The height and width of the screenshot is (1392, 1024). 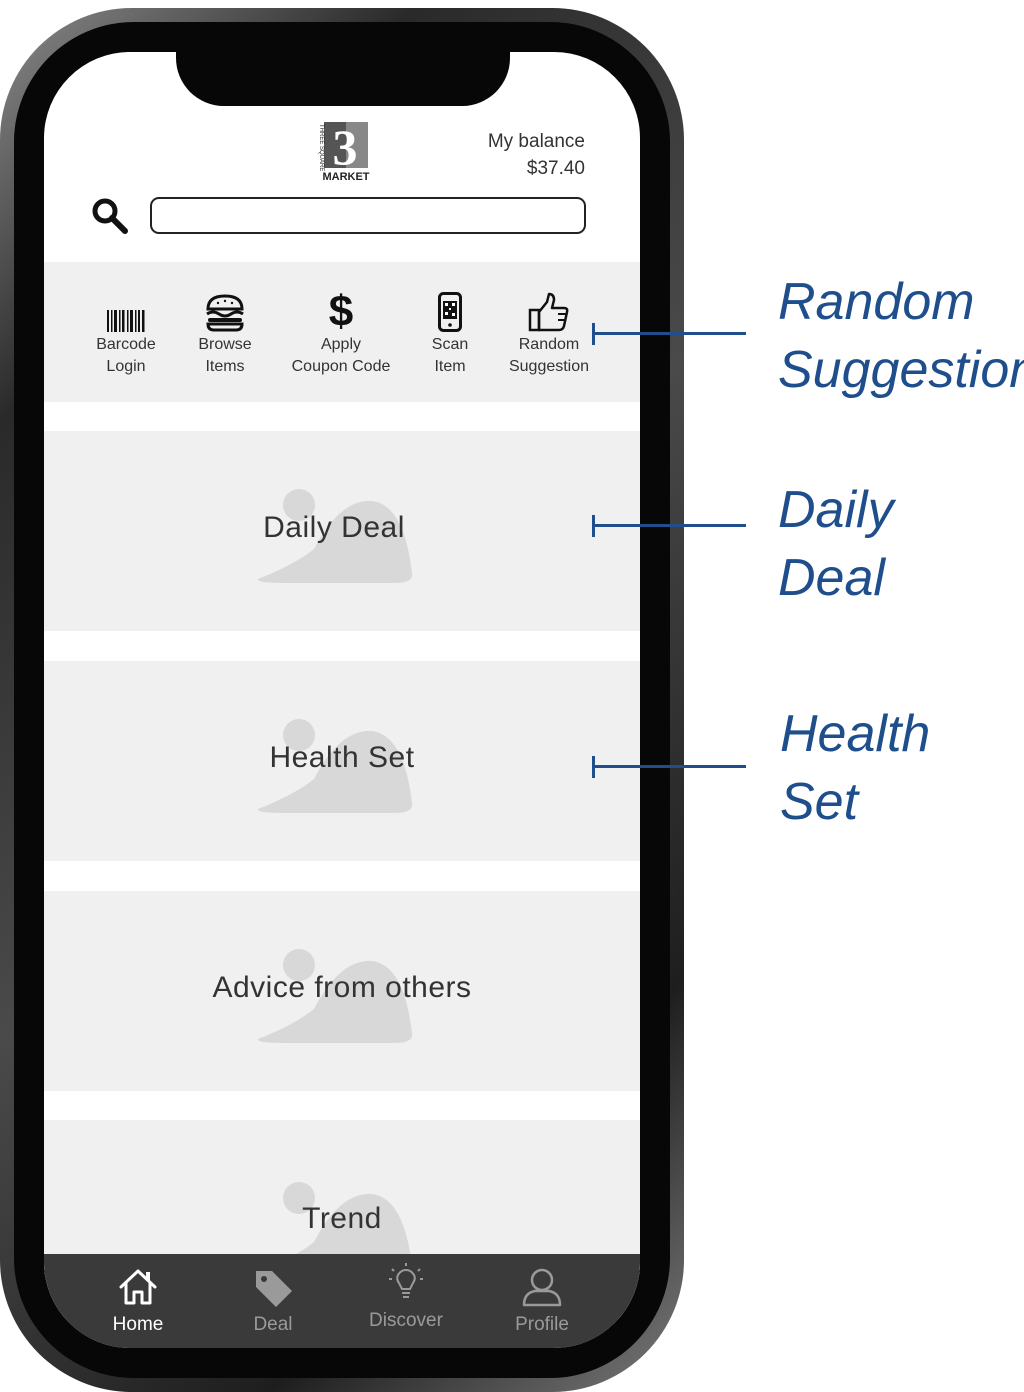 What do you see at coordinates (669, 333) in the screenshot?
I see `annotation-line-random-suggestion` at bounding box center [669, 333].